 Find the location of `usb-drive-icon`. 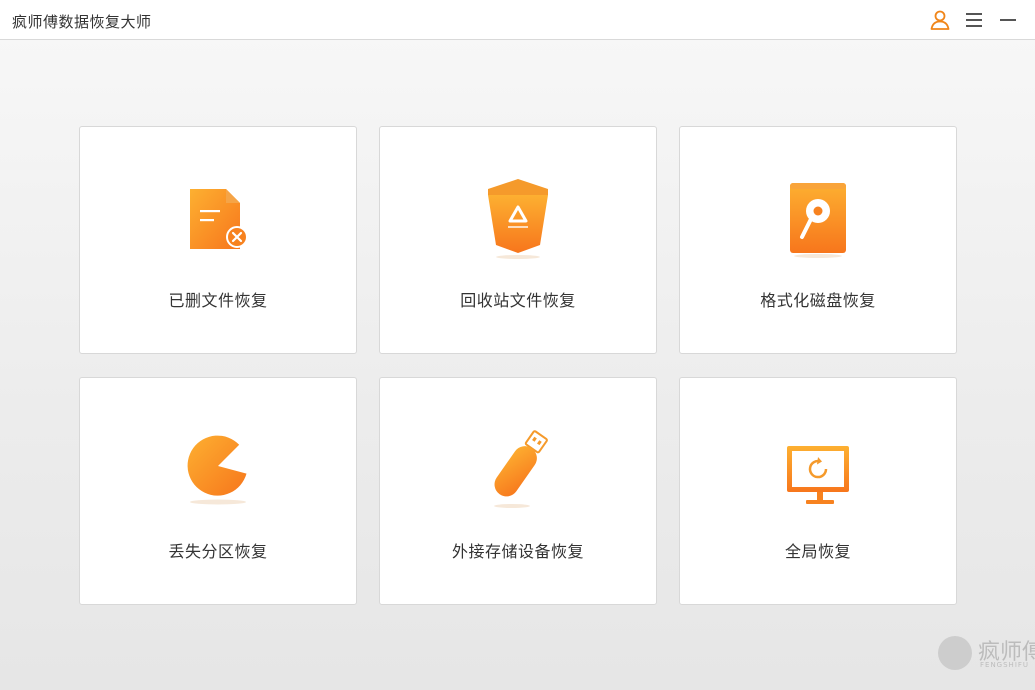

usb-drive-icon is located at coordinates (518, 468).